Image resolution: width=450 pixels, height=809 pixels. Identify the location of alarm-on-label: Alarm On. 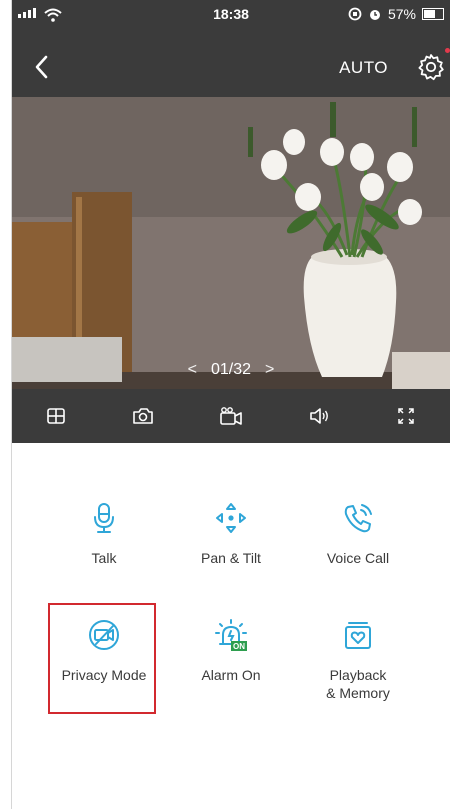
(231, 675).